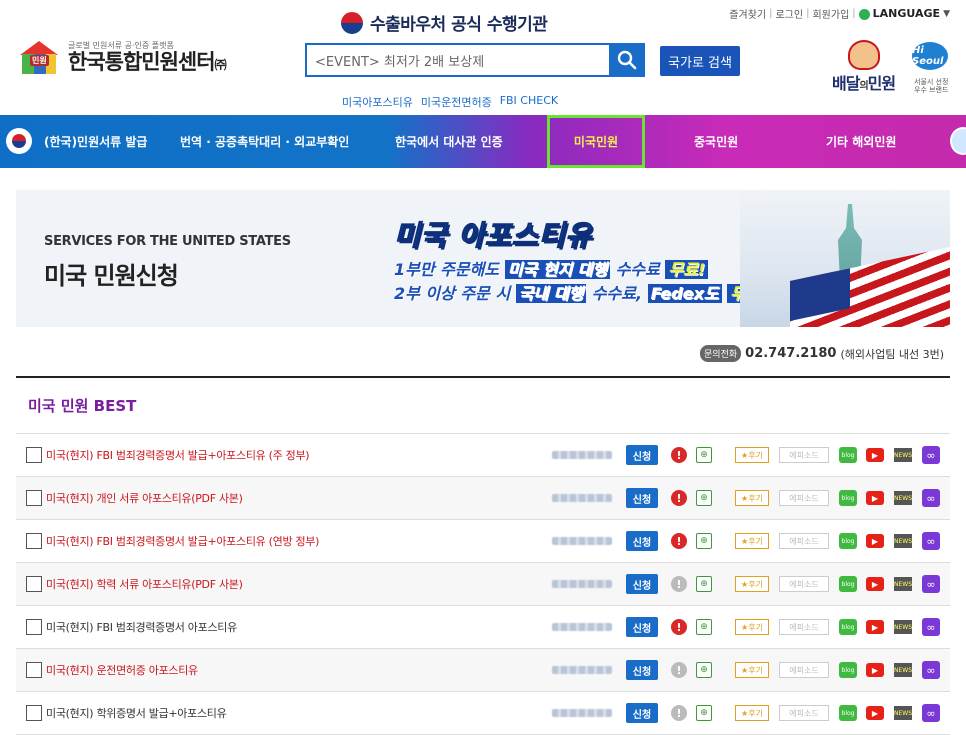  Describe the element at coordinates (456, 102) in the screenshot. I see `quick-link-us-license: 미국운전면허증` at that location.